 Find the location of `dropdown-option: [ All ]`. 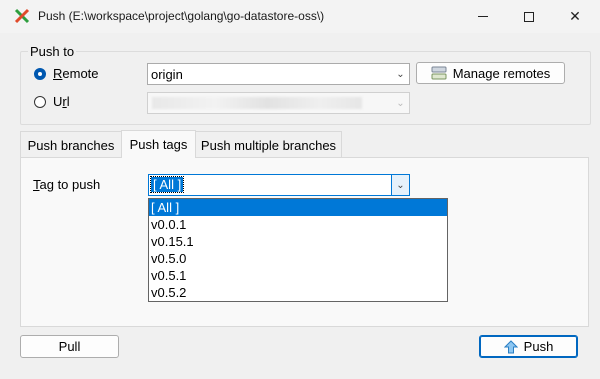

dropdown-option: [ All ] is located at coordinates (298, 207).